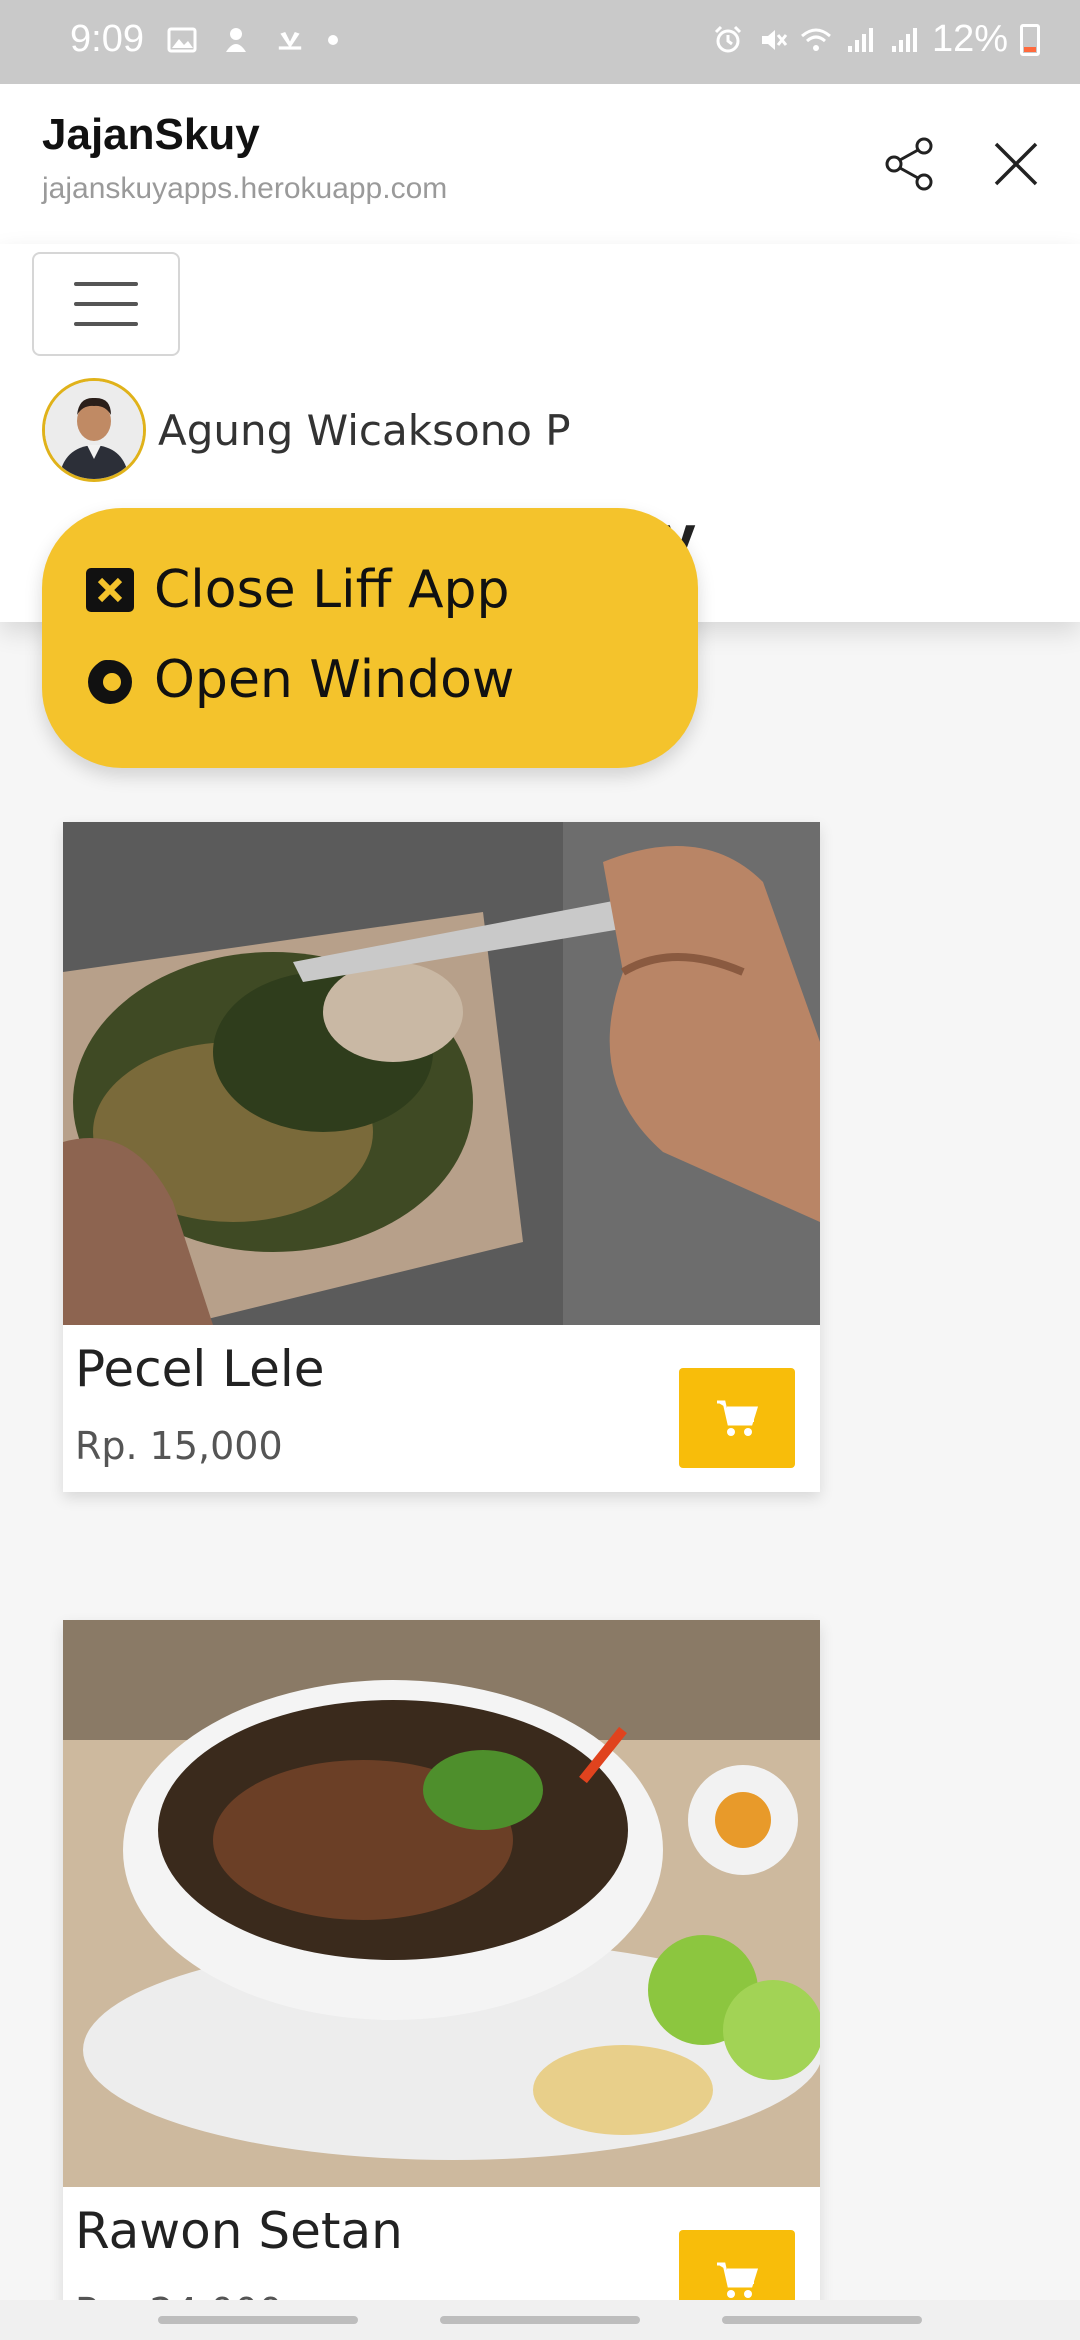 The height and width of the screenshot is (2340, 1080). I want to click on product-name: Pecel Lele, so click(200, 1369).